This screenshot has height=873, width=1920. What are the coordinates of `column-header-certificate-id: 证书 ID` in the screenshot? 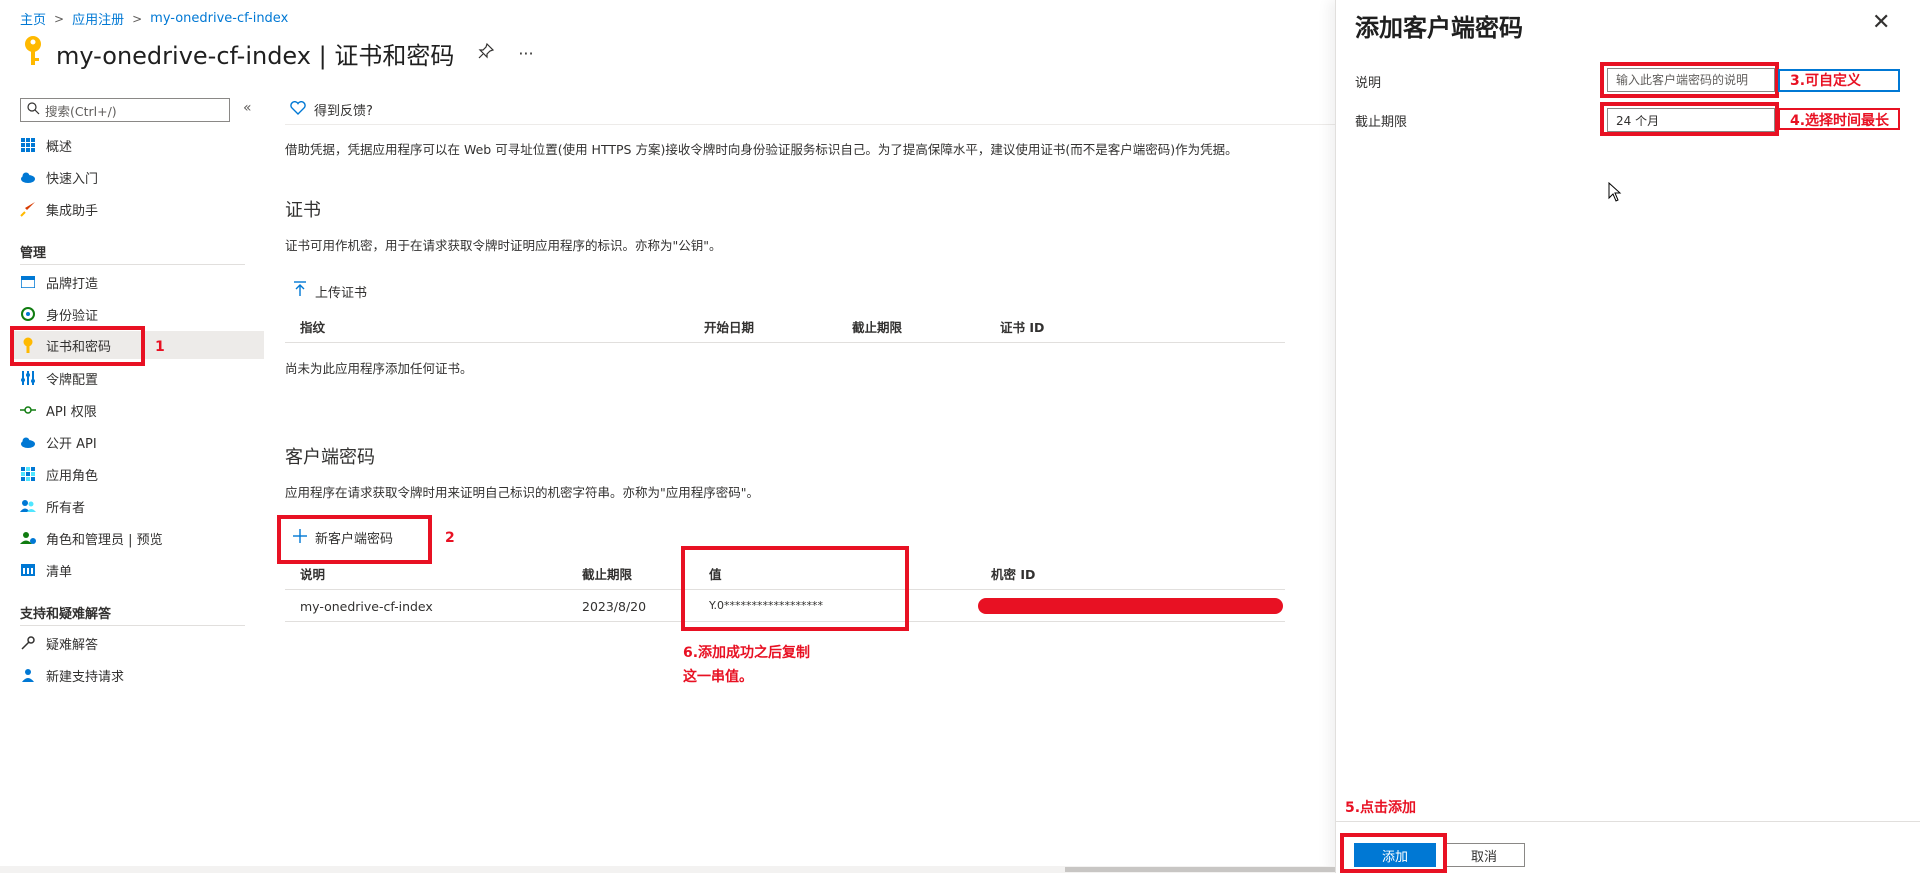 It's located at (1022, 326).